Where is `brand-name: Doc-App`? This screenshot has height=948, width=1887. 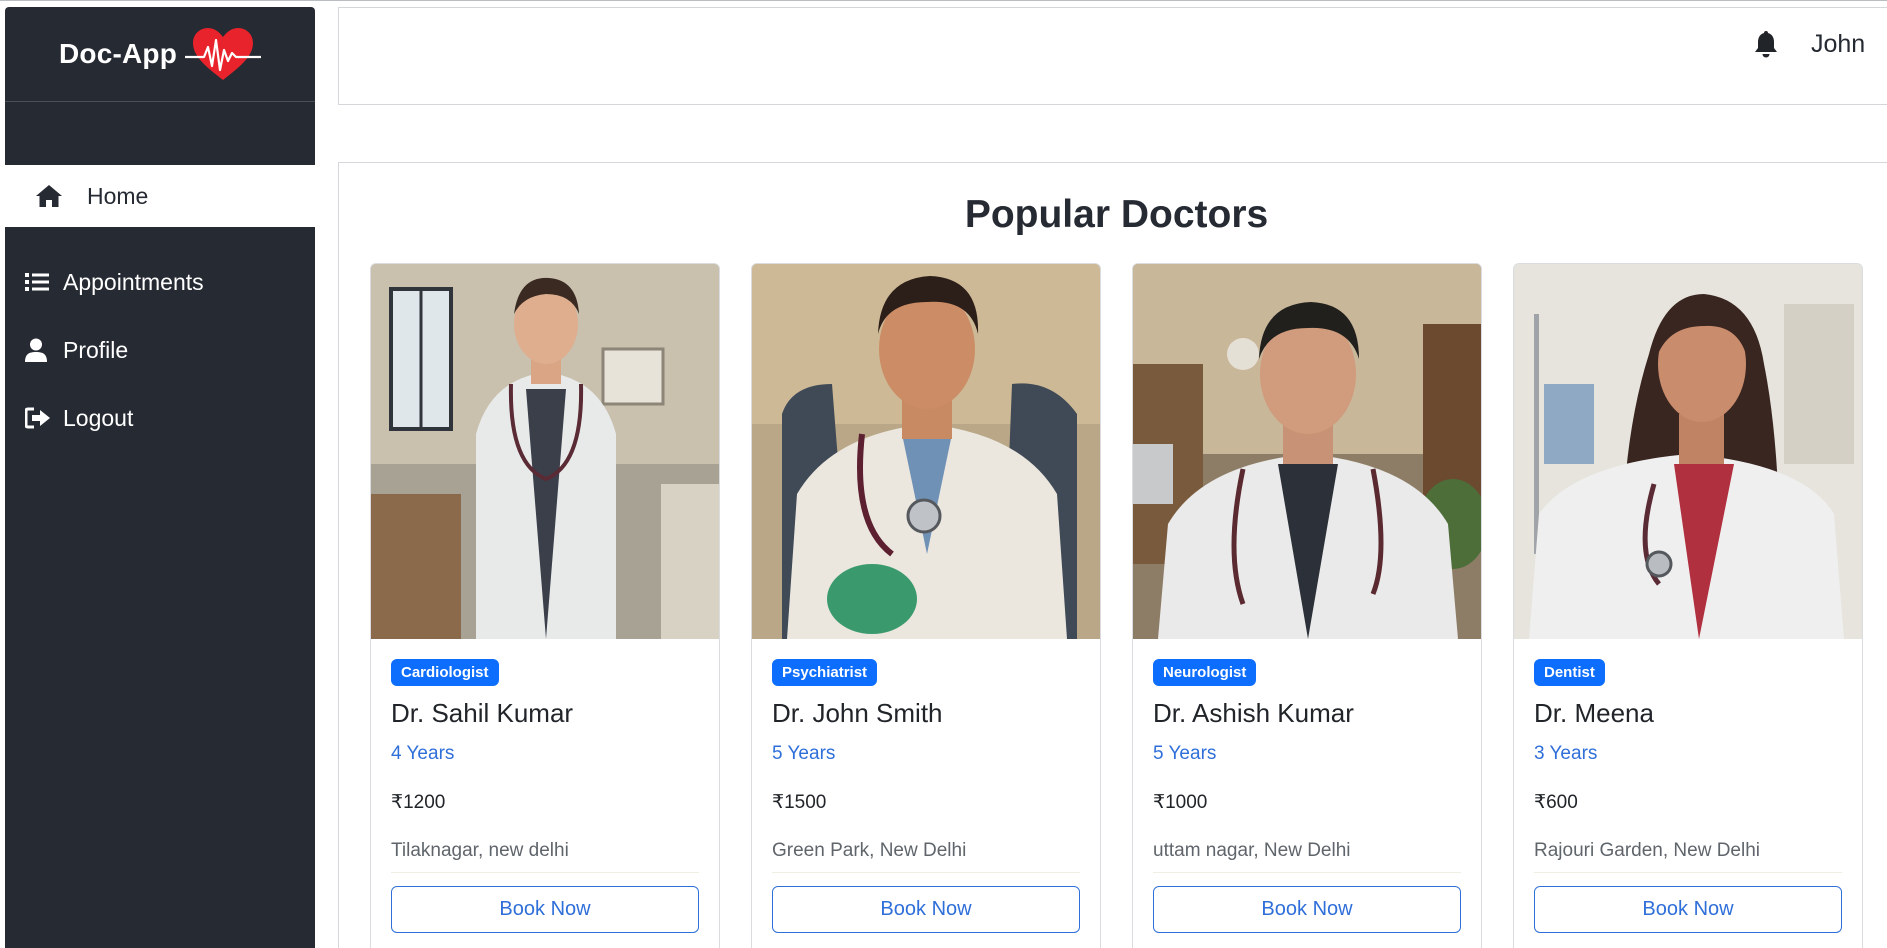 brand-name: Doc-App is located at coordinates (118, 53).